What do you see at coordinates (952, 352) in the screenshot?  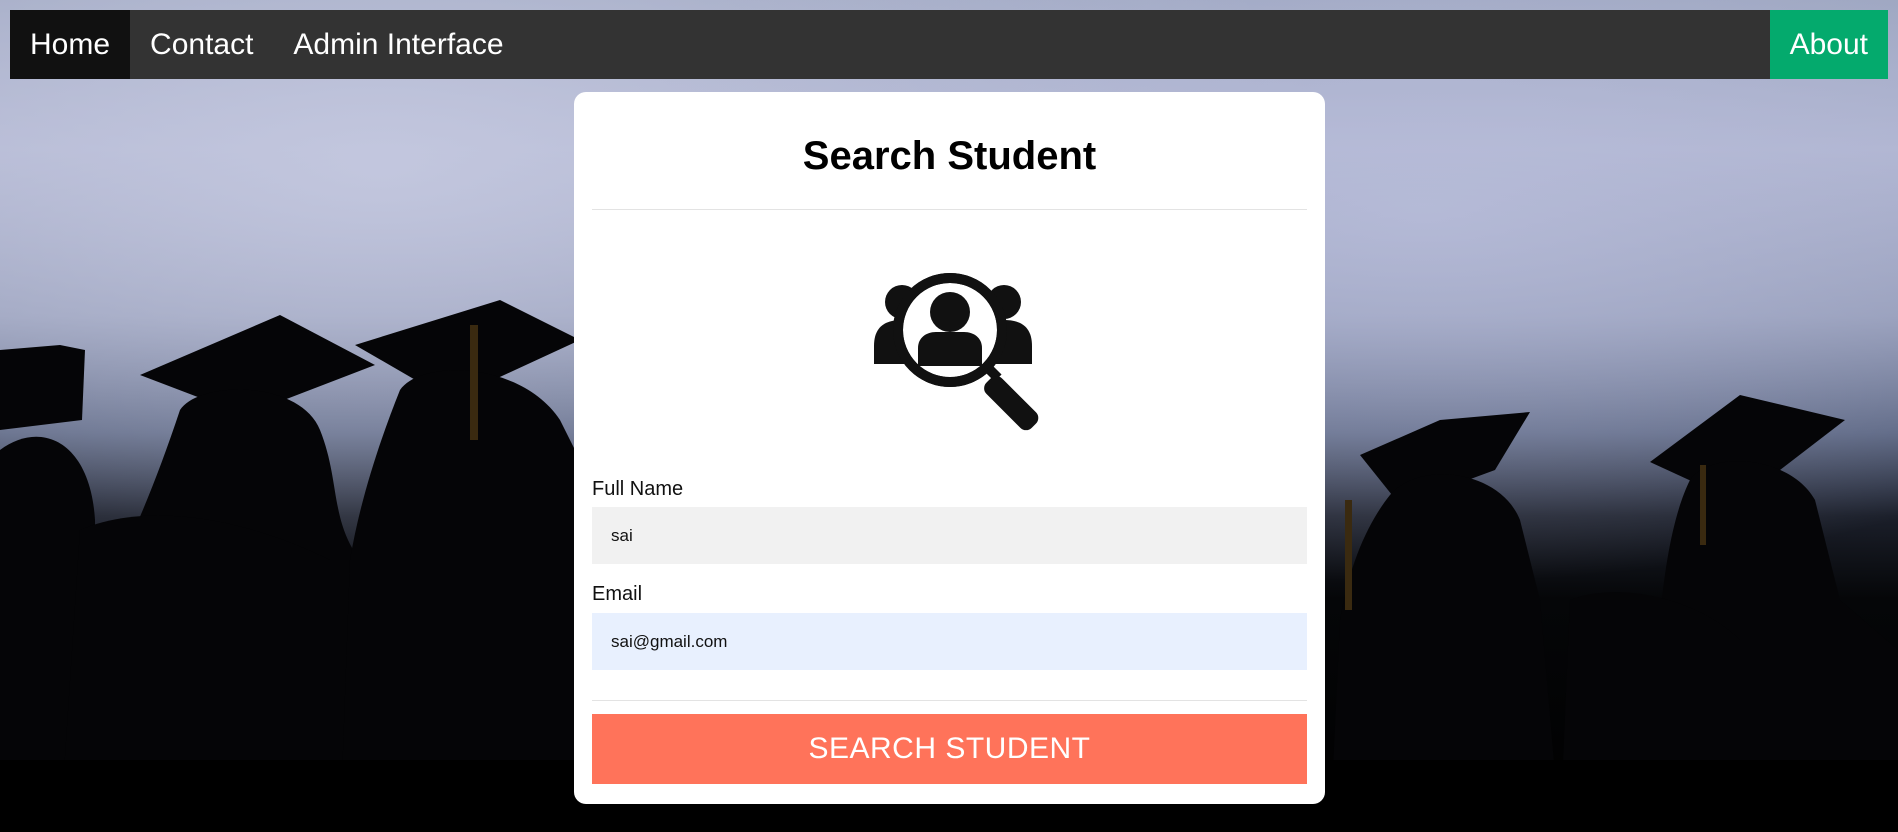 I see `search-student-icon` at bounding box center [952, 352].